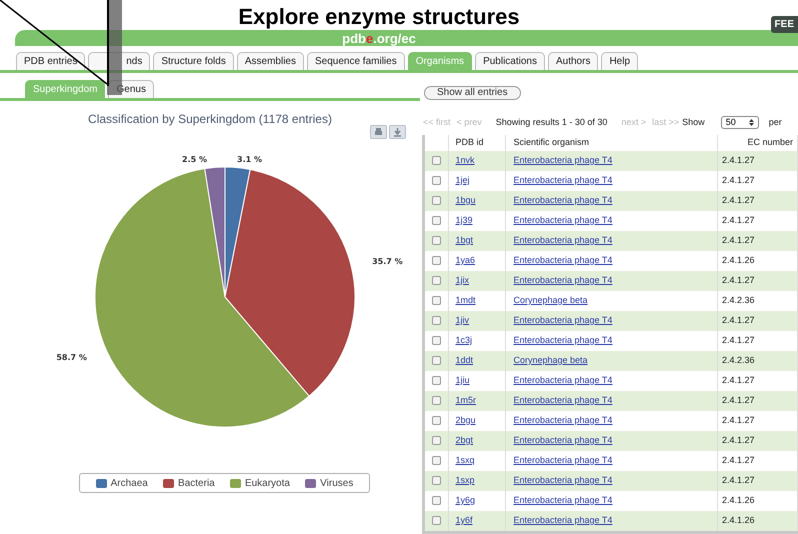  I want to click on tab: Structure folds, so click(193, 61).